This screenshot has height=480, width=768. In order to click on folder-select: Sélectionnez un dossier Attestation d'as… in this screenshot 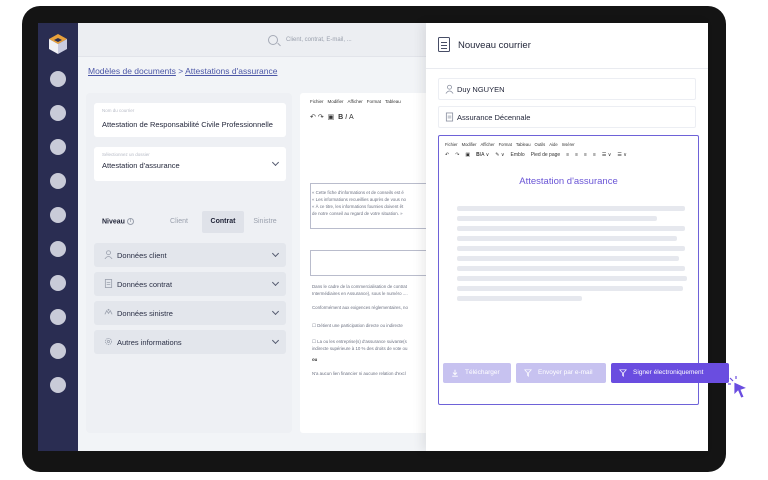, I will do `click(190, 164)`.